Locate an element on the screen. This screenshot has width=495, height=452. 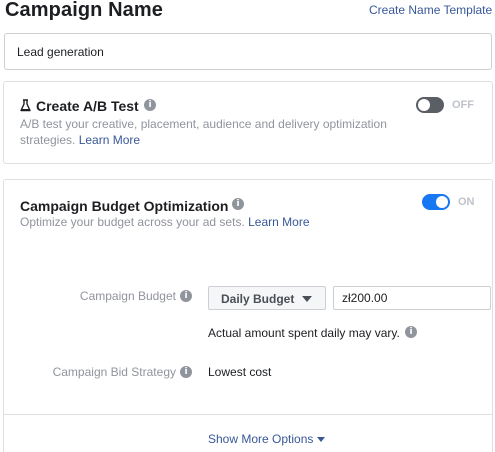
create-name-template-link: Create Name Template is located at coordinates (430, 10).